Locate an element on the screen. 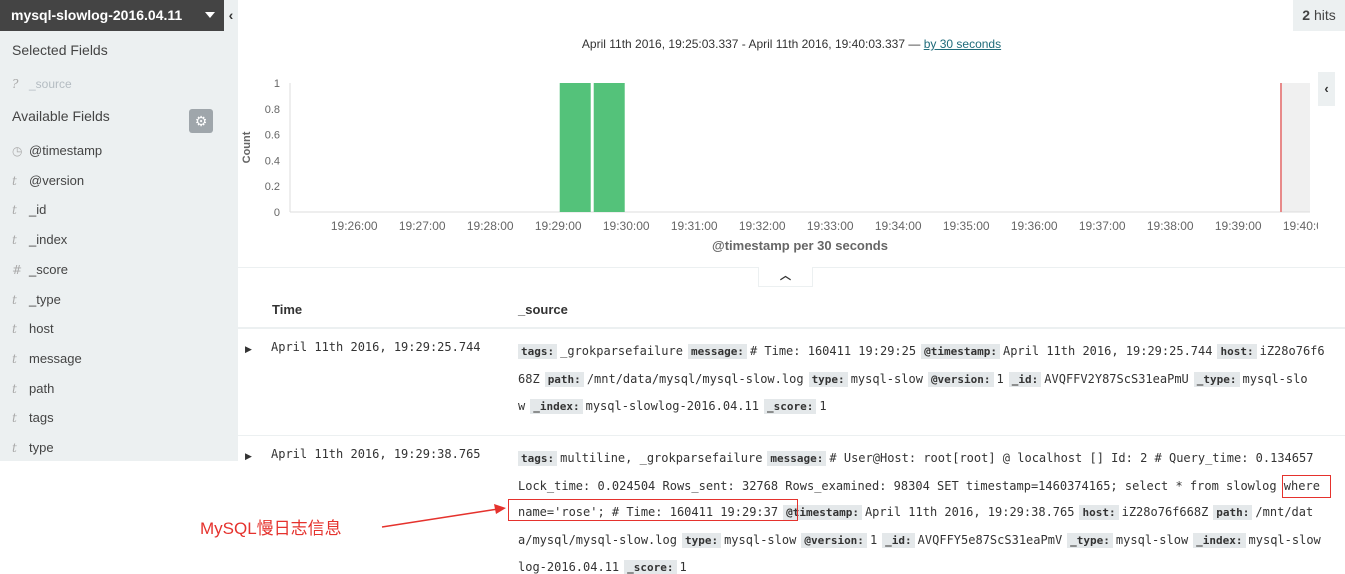 Image resolution: width=1345 pixels, height=574 pixels. field-item-host: t host is located at coordinates (33, 329).